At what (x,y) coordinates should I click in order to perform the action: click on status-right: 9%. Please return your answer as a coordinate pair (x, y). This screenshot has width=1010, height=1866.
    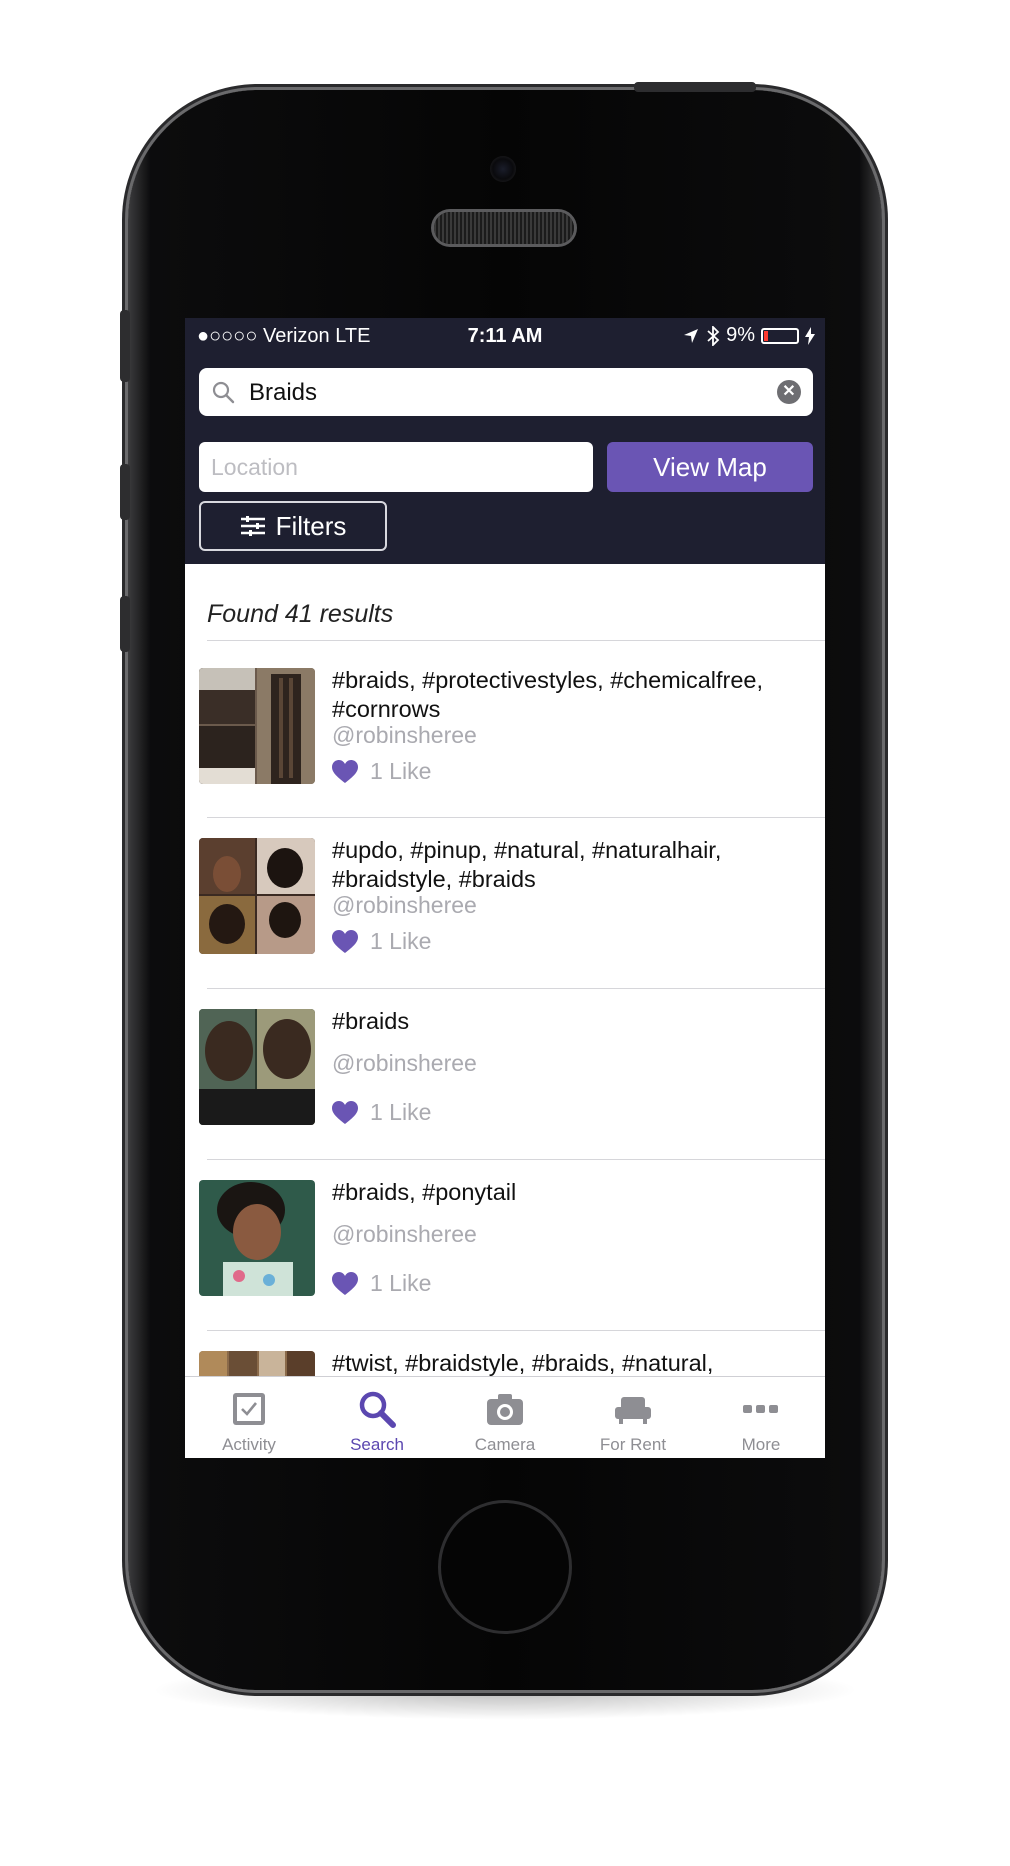
    Looking at the image, I should click on (748, 335).